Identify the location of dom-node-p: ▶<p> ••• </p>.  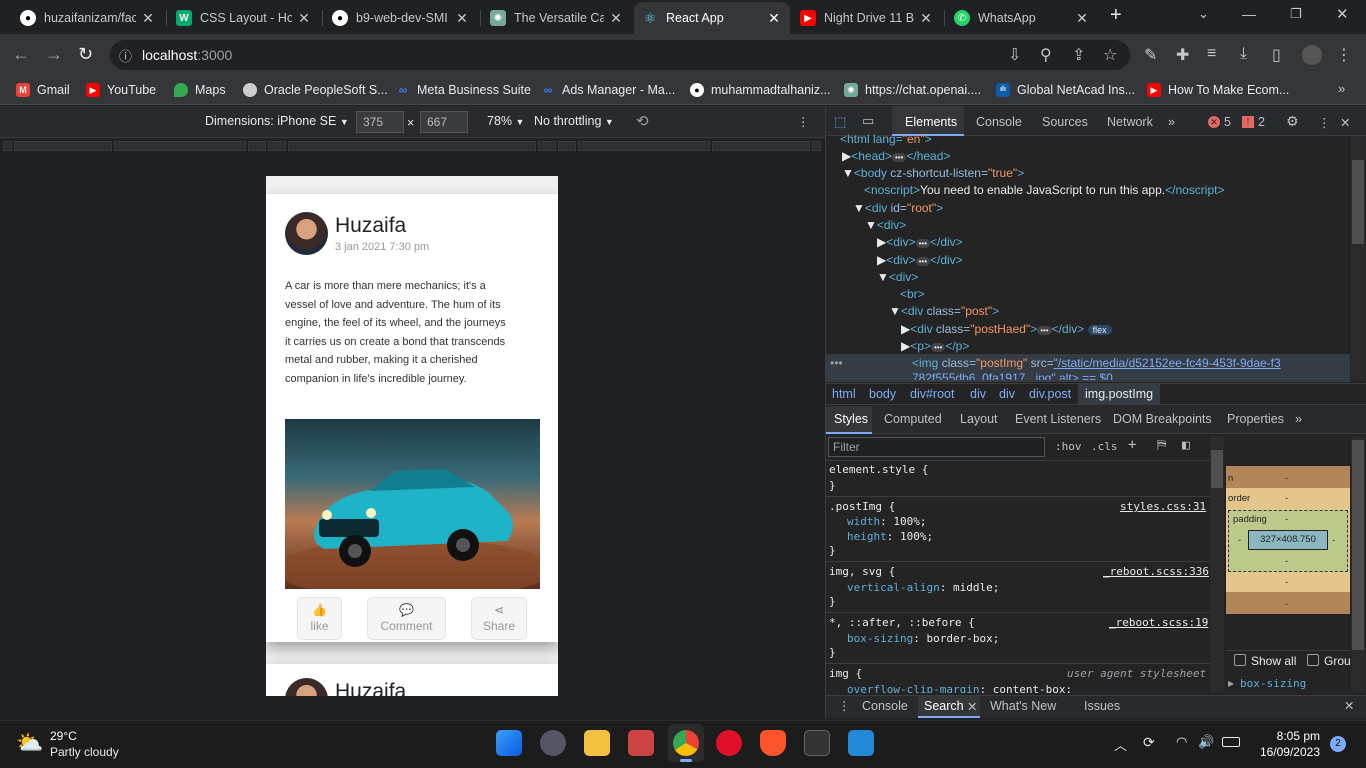
(935, 346).